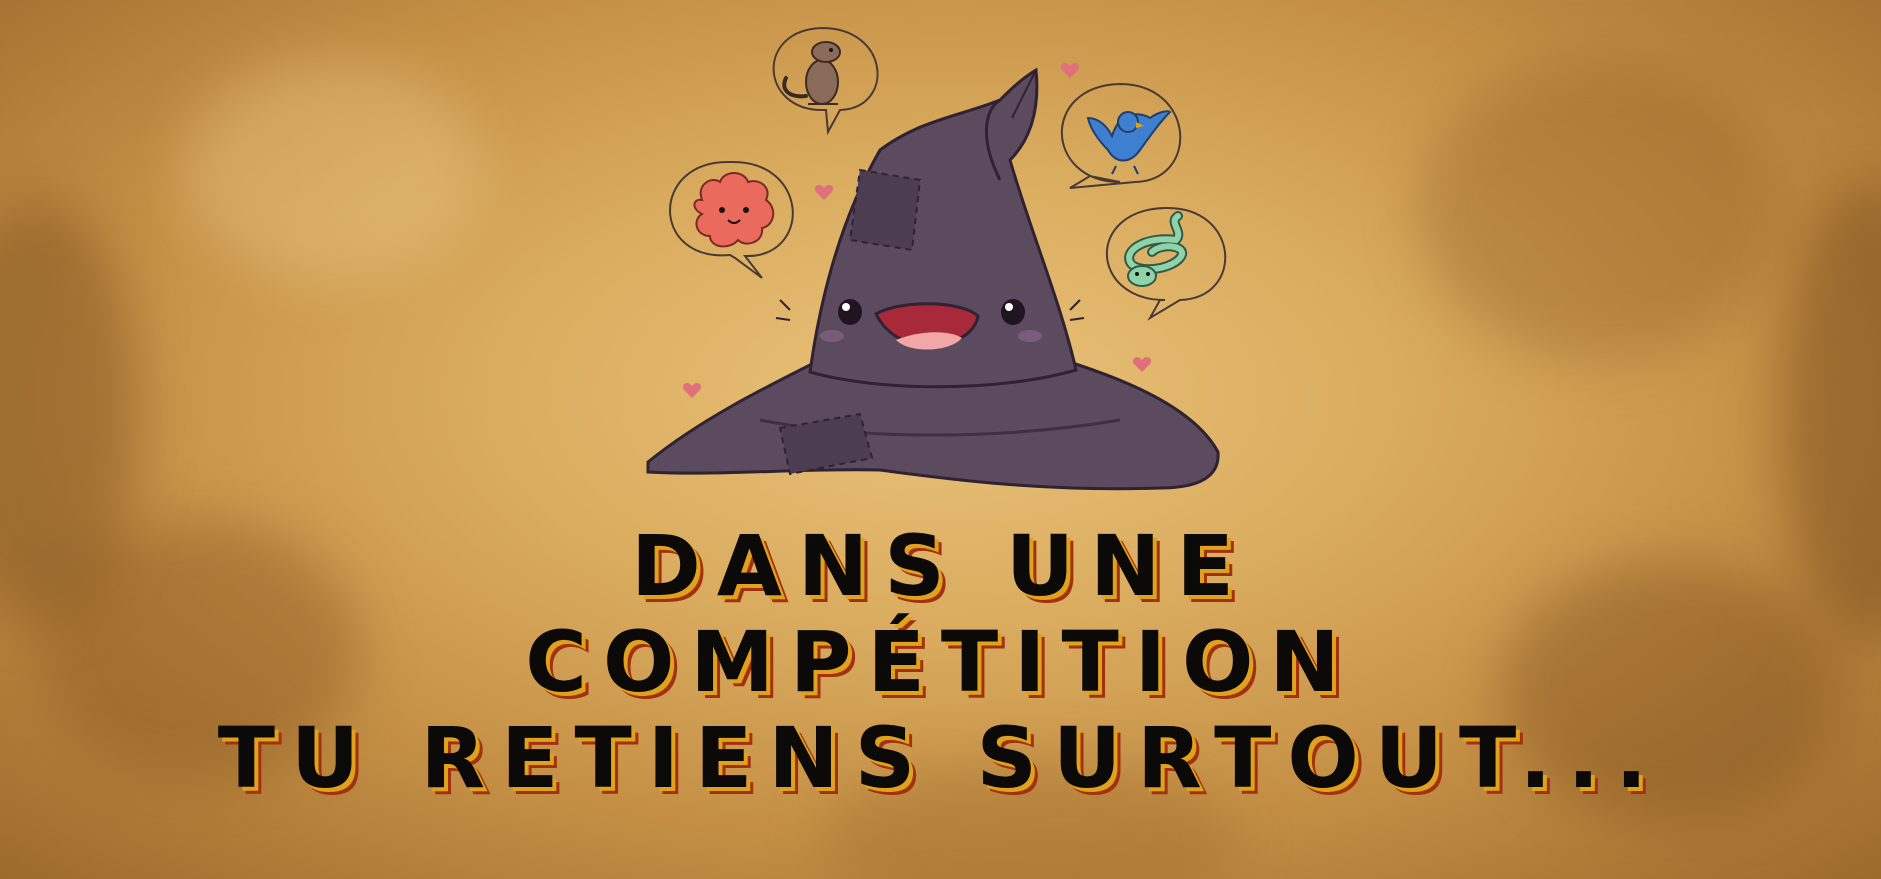  Describe the element at coordinates (940, 566) in the screenshot. I see `headline-line-1: DANS UNE` at that location.